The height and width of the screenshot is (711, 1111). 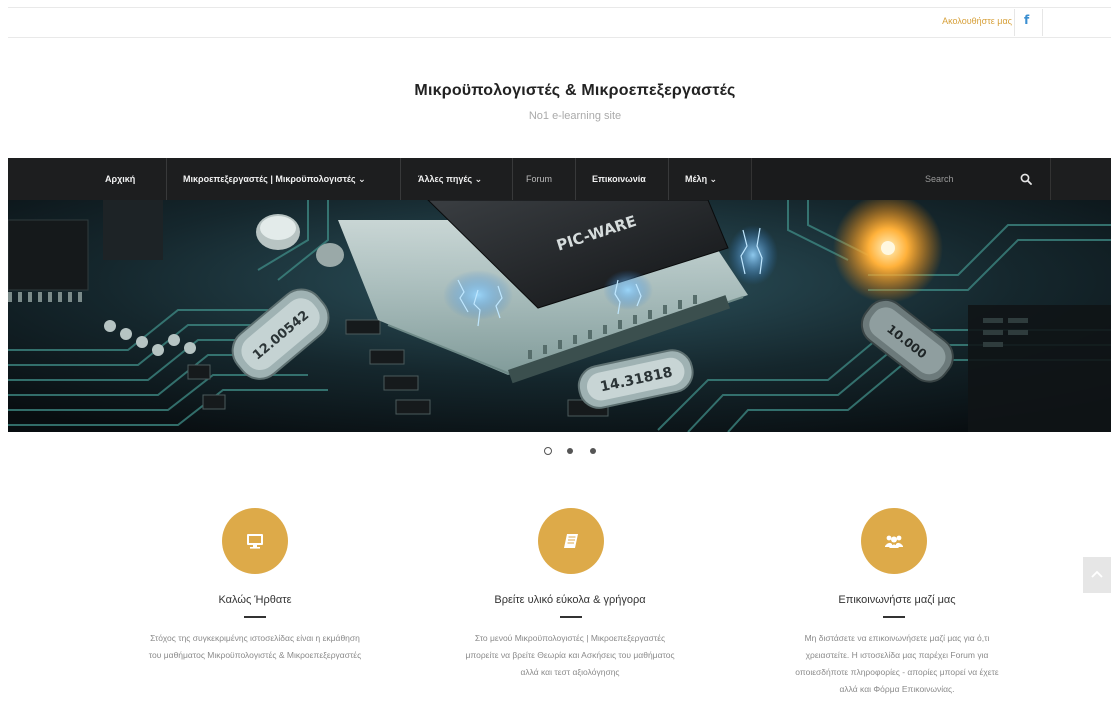 I want to click on nav-item-microprocessors: Μικροεπεξεργαστές | Μικροϋπολογιστές ⌄, so click(x=274, y=179).